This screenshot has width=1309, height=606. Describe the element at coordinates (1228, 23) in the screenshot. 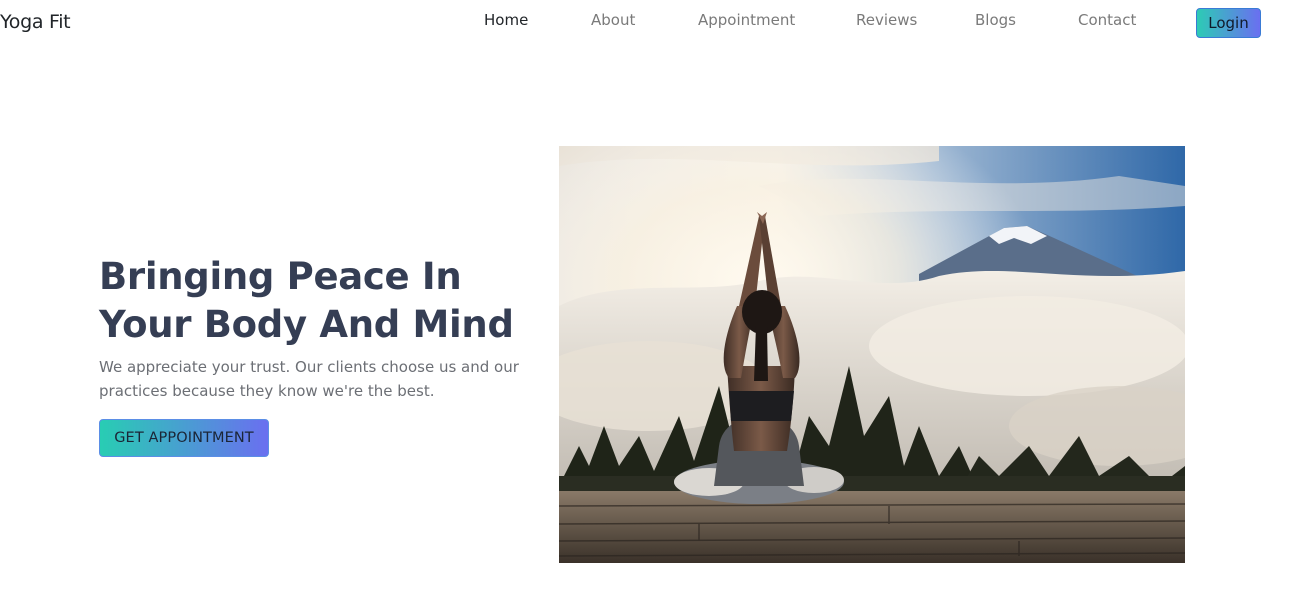

I see `login-button: Login` at that location.